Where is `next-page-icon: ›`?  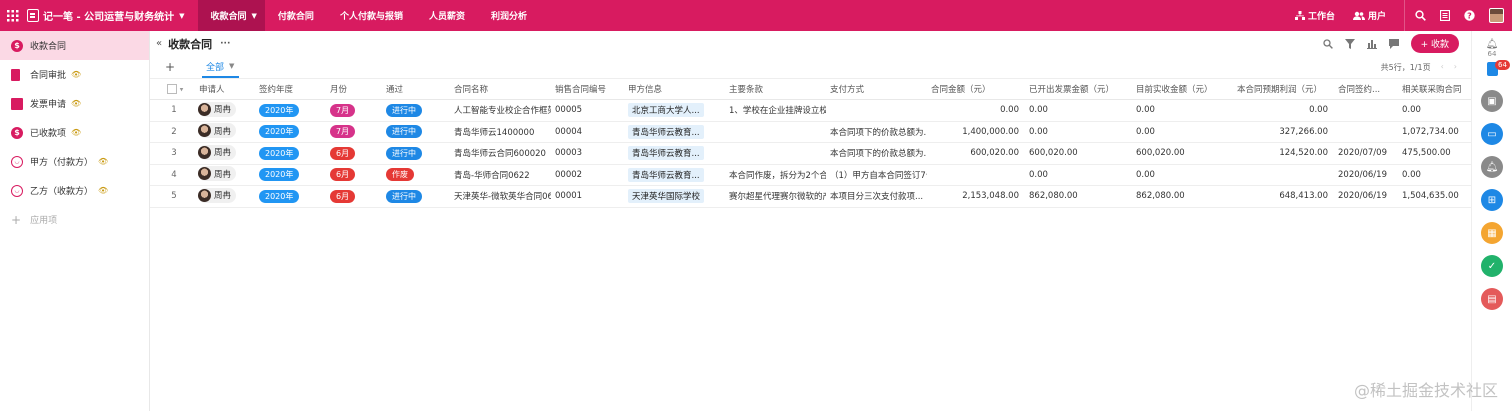
next-page-icon: › is located at coordinates (1455, 67).